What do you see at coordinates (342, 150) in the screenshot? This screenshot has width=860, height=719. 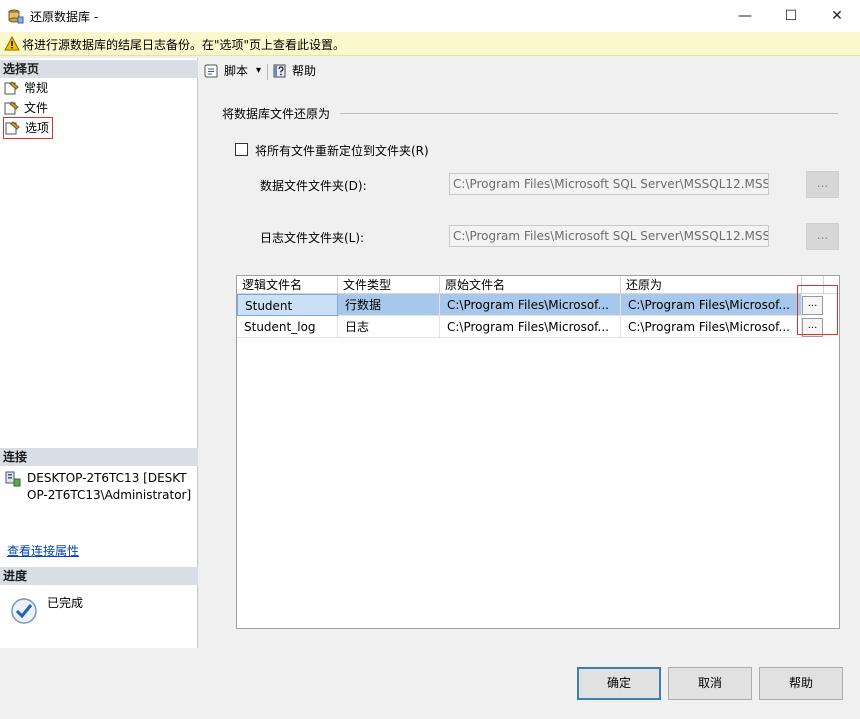 I see `relocate-all-files-label: 将所有文件重新定位到文件夹(R)` at bounding box center [342, 150].